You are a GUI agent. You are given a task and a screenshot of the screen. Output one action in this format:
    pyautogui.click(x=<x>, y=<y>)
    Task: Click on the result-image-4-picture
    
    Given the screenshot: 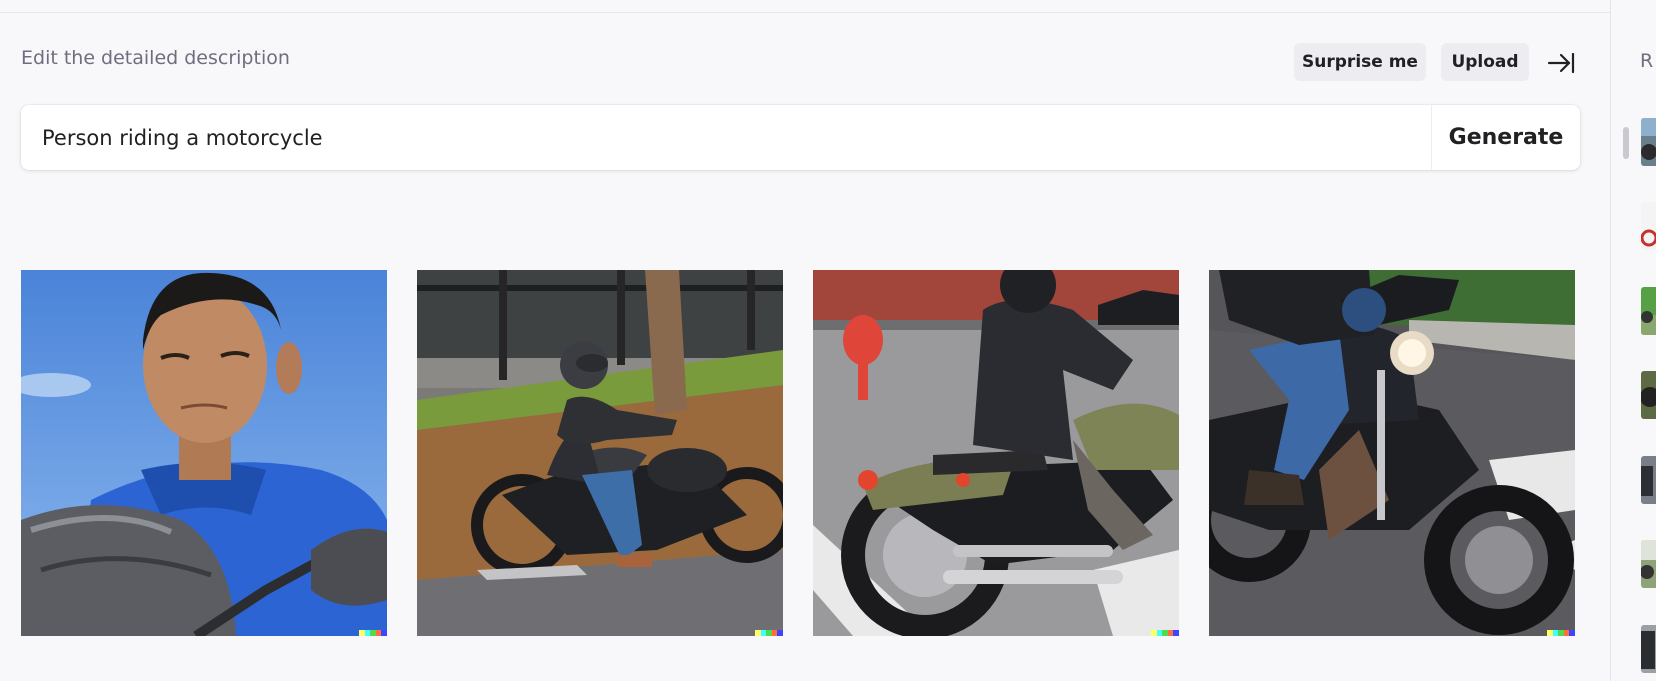 What is the action you would take?
    pyautogui.click(x=1392, y=453)
    